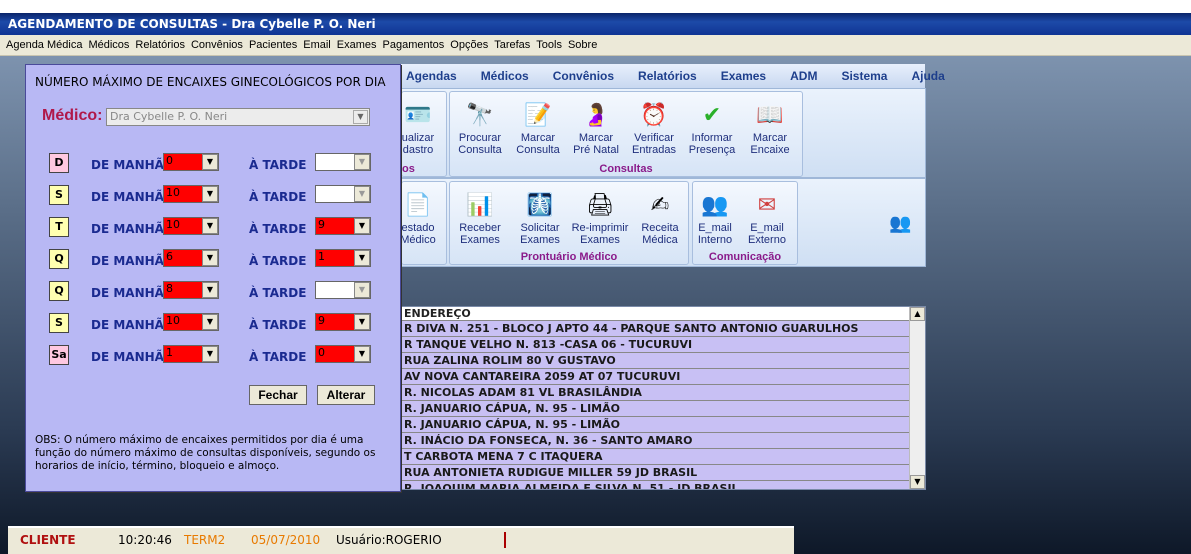 The image size is (1191, 554). What do you see at coordinates (346, 395) in the screenshot?
I see `alterar-button: Alterar` at bounding box center [346, 395].